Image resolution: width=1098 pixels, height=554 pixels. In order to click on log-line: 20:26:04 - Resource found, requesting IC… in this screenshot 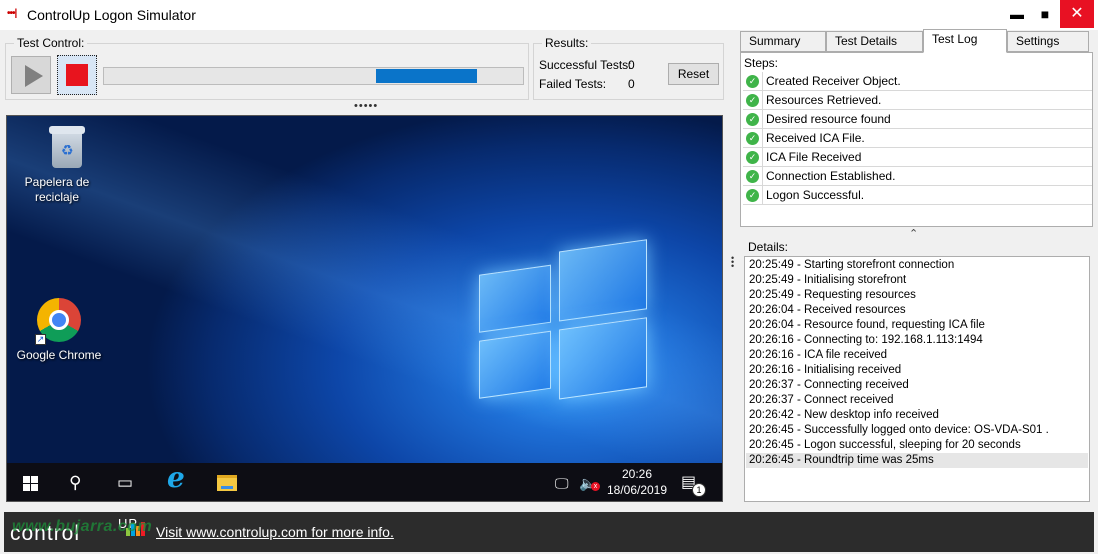, I will do `click(917, 325)`.